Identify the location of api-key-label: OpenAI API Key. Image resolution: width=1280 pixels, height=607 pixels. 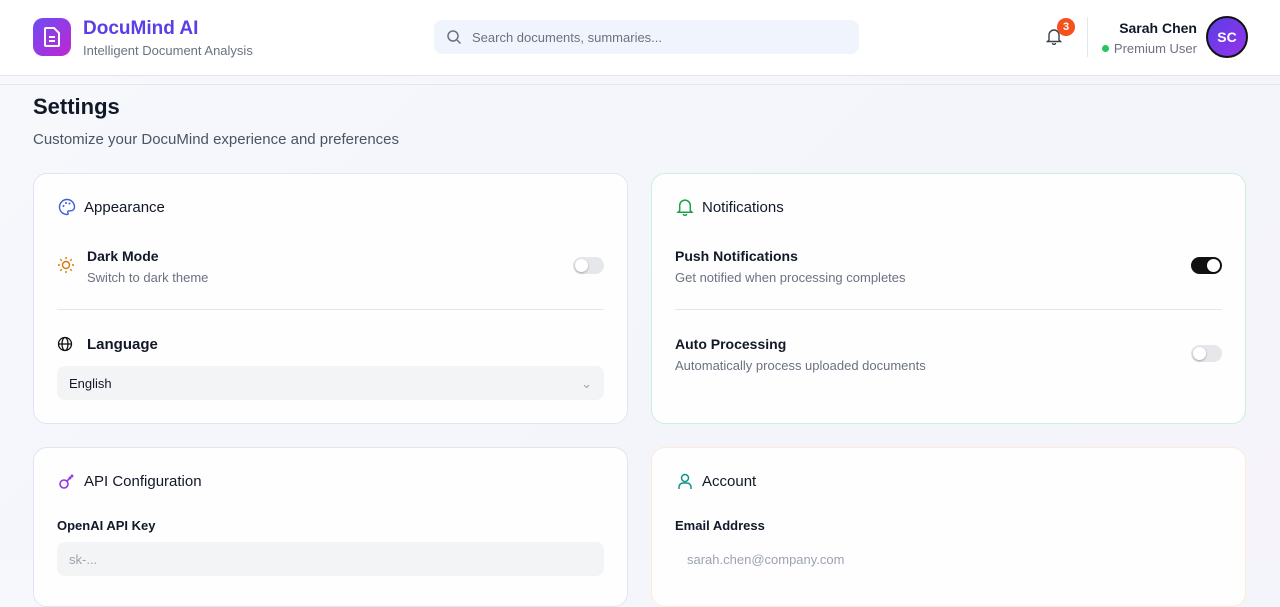
(106, 525).